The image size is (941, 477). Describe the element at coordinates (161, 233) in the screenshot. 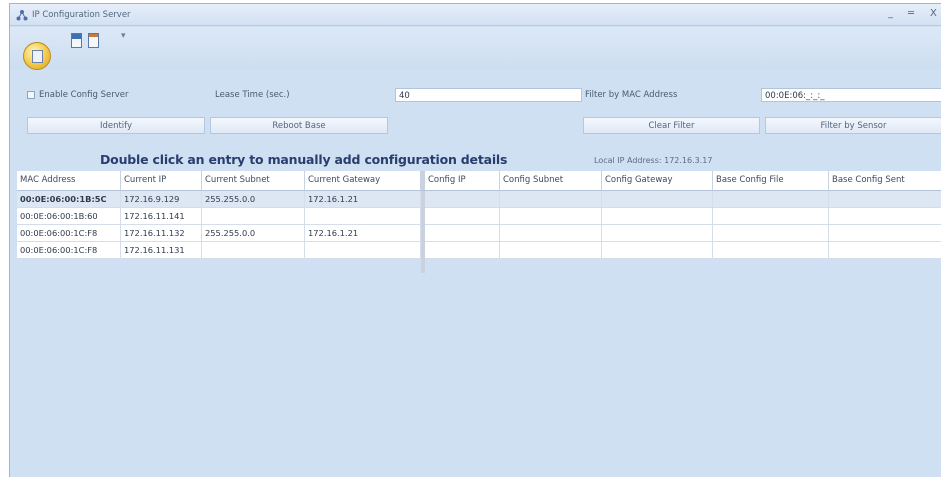

I see `current-ip-cell: 172.16.11.132` at that location.